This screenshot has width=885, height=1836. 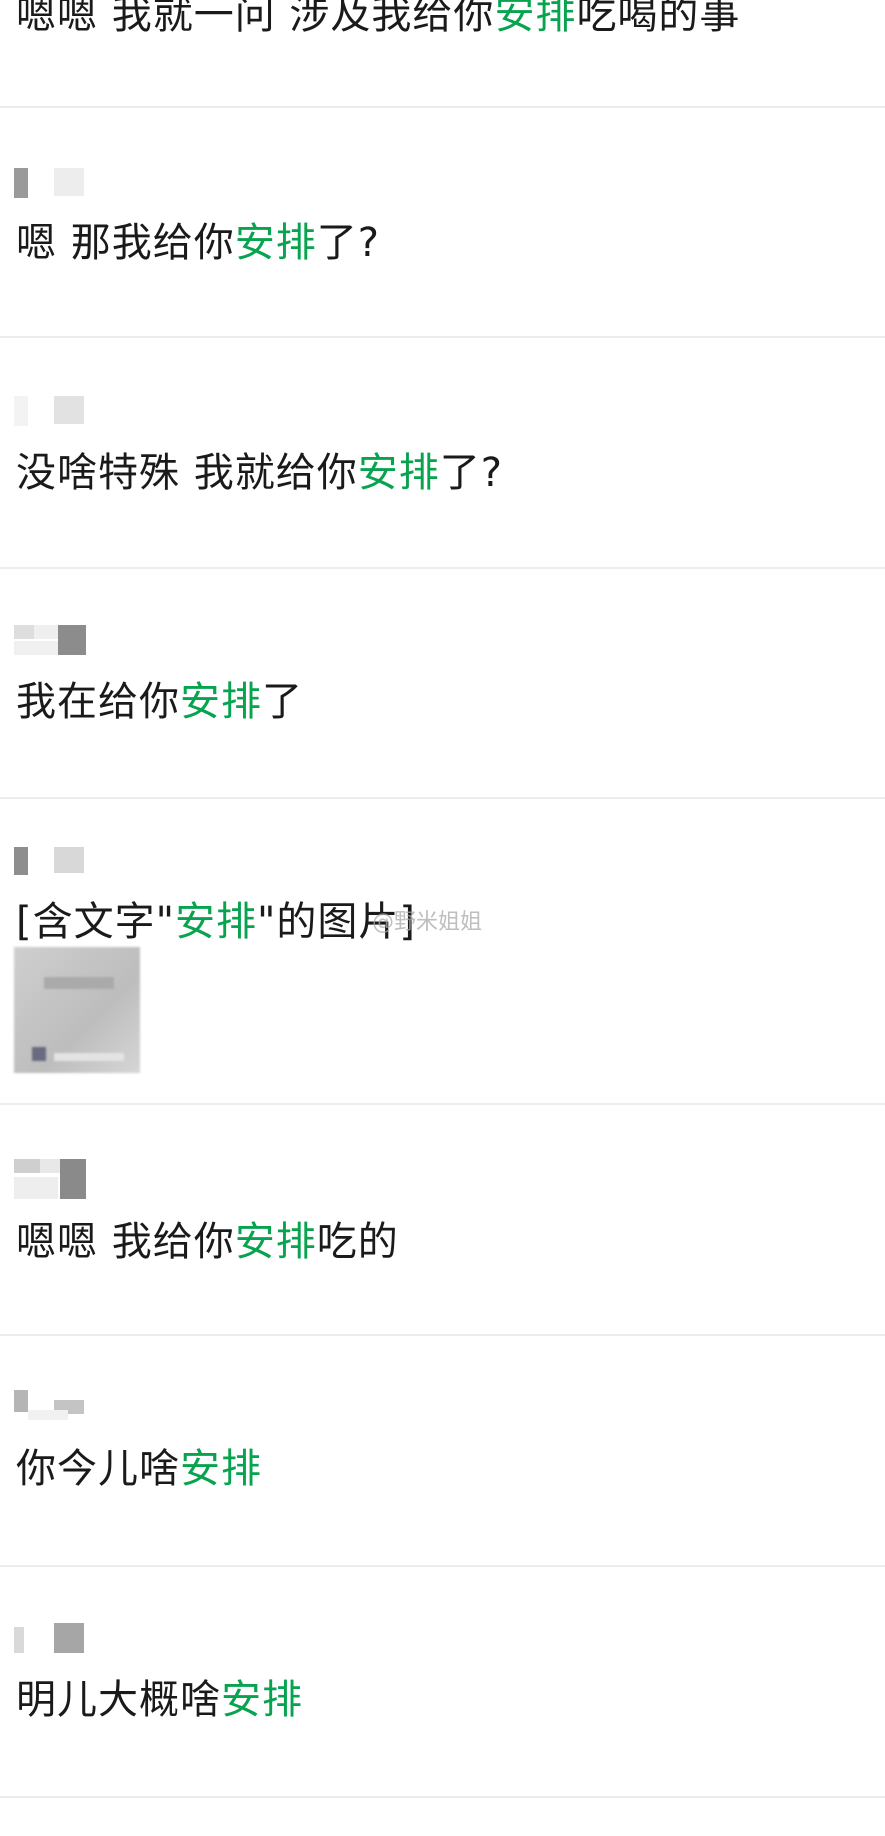 I want to click on list-item: 明儿大概啥安排, so click(x=442, y=1682).